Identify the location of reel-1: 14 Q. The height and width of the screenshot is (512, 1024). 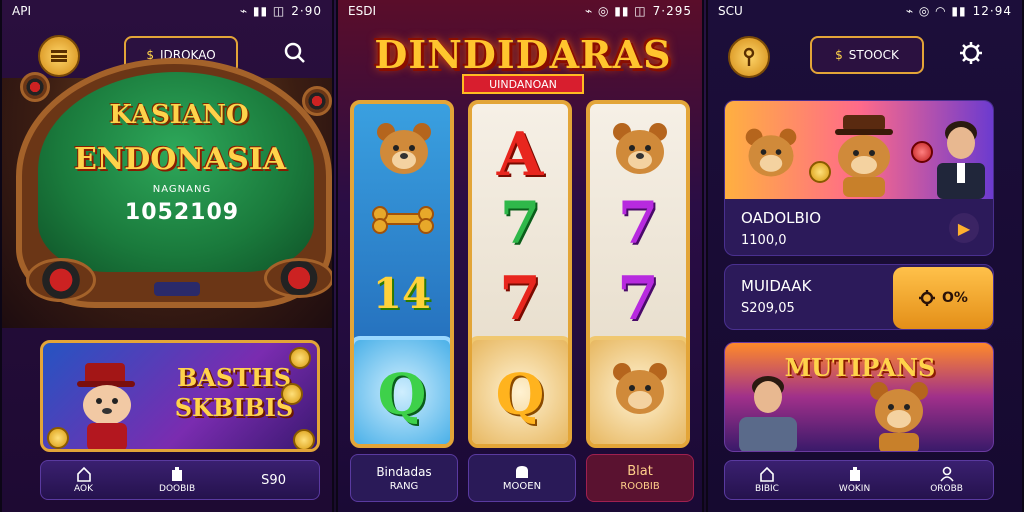
(402, 274).